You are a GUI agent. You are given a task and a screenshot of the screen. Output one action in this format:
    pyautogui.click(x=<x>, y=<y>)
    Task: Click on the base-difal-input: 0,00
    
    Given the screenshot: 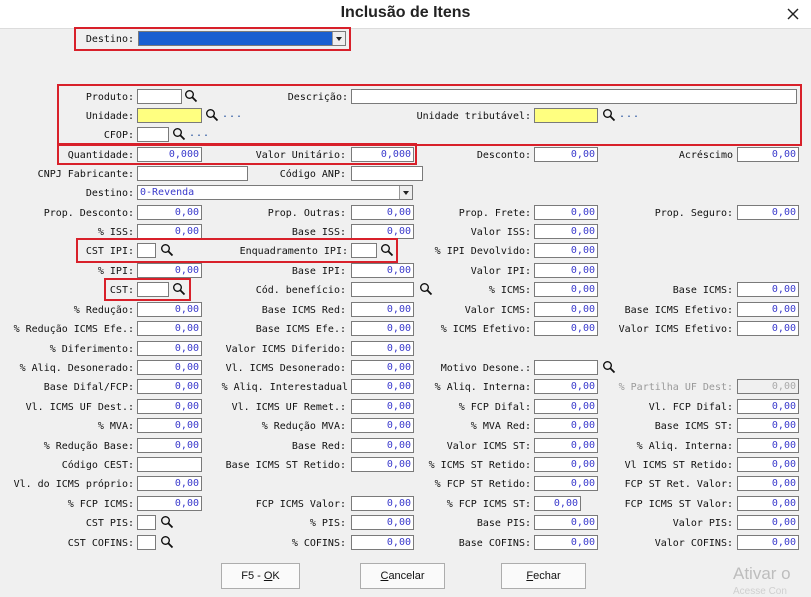 What is the action you would take?
    pyautogui.click(x=169, y=386)
    